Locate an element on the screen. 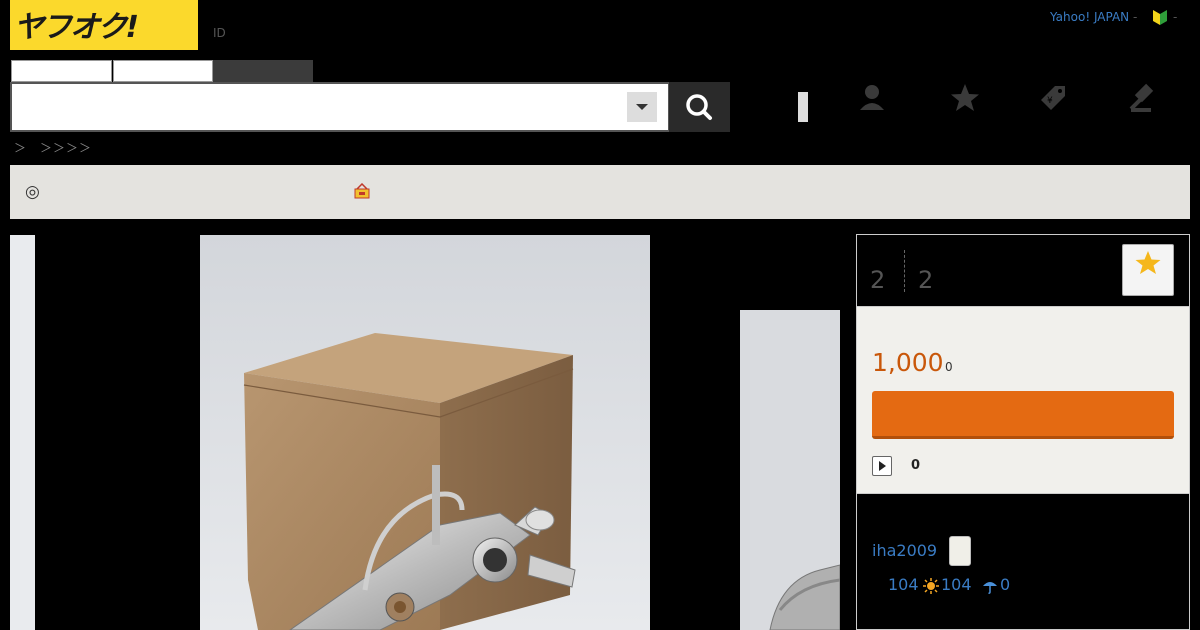  tax-note: 0 is located at coordinates (949, 367).